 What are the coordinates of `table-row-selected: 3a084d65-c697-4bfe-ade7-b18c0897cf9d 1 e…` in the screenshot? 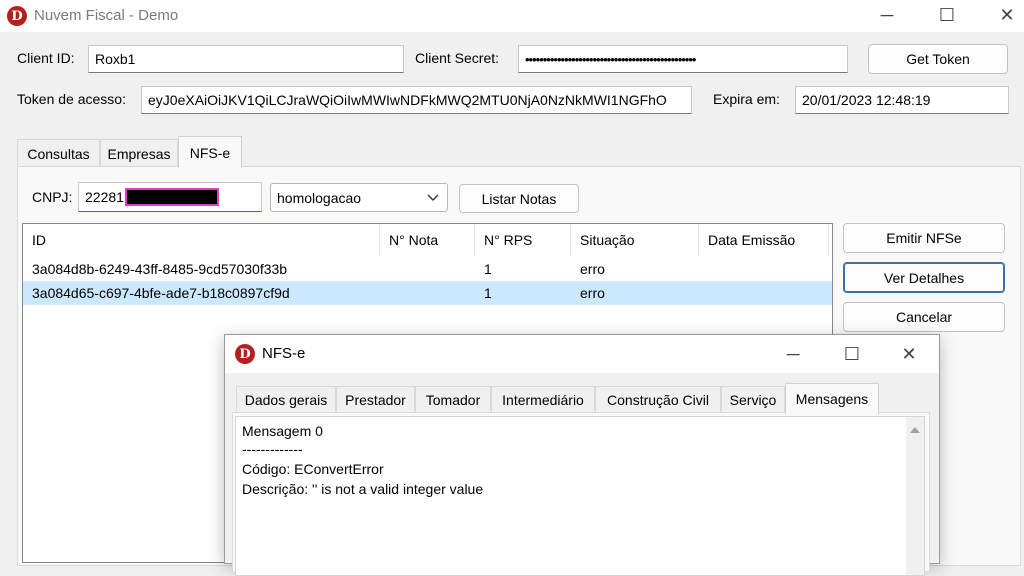 It's located at (427, 293).